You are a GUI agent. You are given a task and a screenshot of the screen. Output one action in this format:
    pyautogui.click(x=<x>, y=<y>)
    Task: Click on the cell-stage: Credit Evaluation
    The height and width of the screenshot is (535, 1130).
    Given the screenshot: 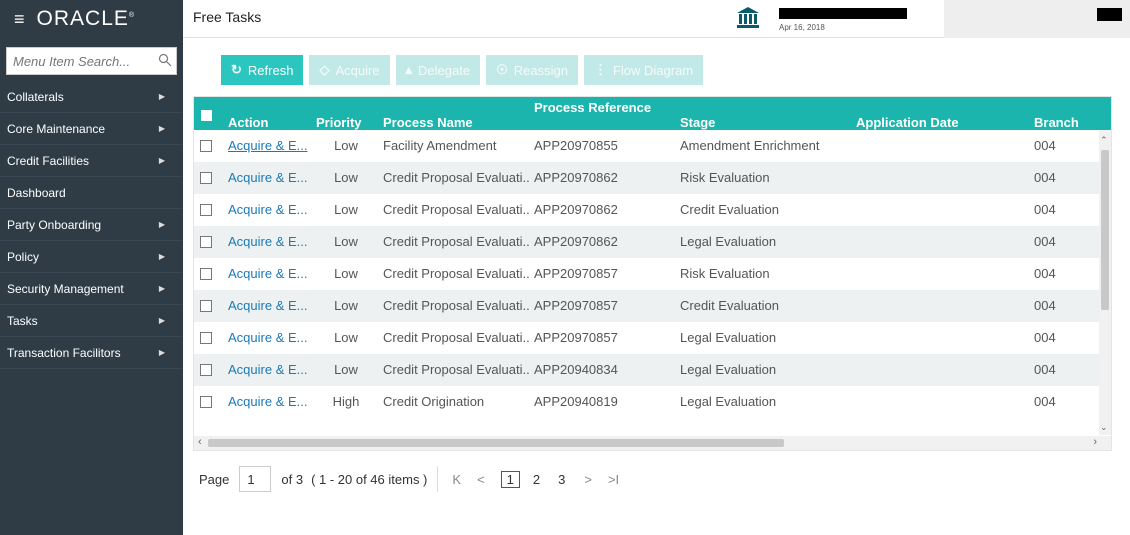 What is the action you would take?
    pyautogui.click(x=729, y=209)
    